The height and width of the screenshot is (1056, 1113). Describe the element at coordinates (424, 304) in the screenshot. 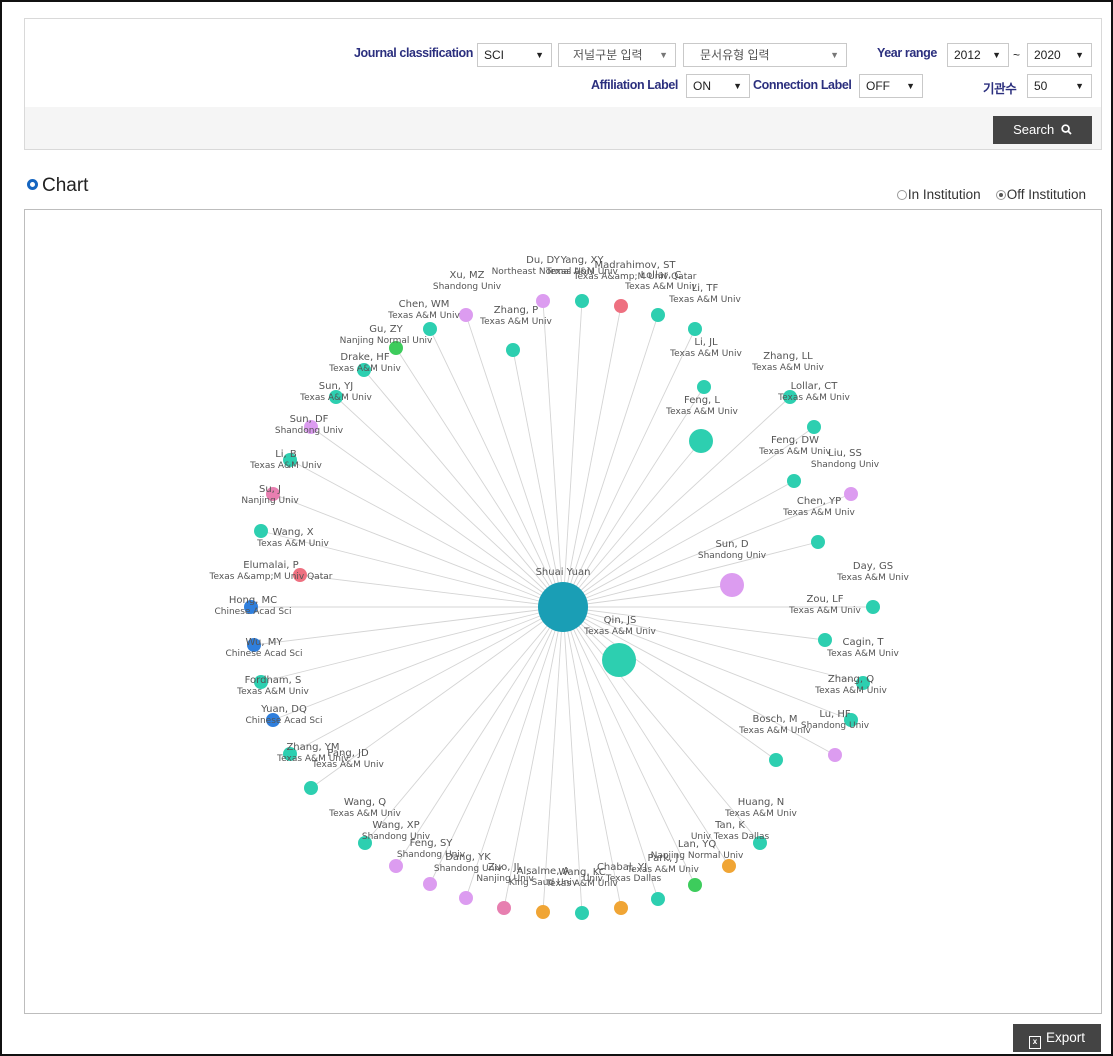

I see `node-name-label: Chen, WM` at that location.